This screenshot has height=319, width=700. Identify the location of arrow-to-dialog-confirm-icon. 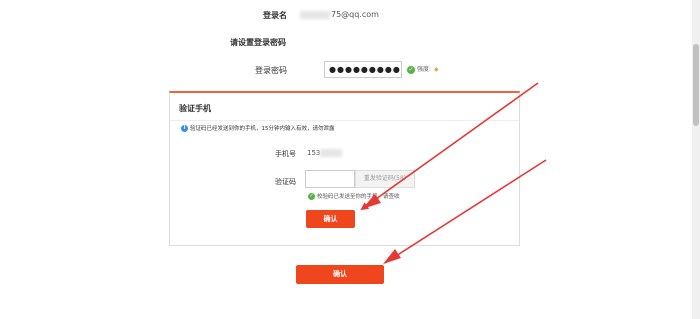
(449, 146).